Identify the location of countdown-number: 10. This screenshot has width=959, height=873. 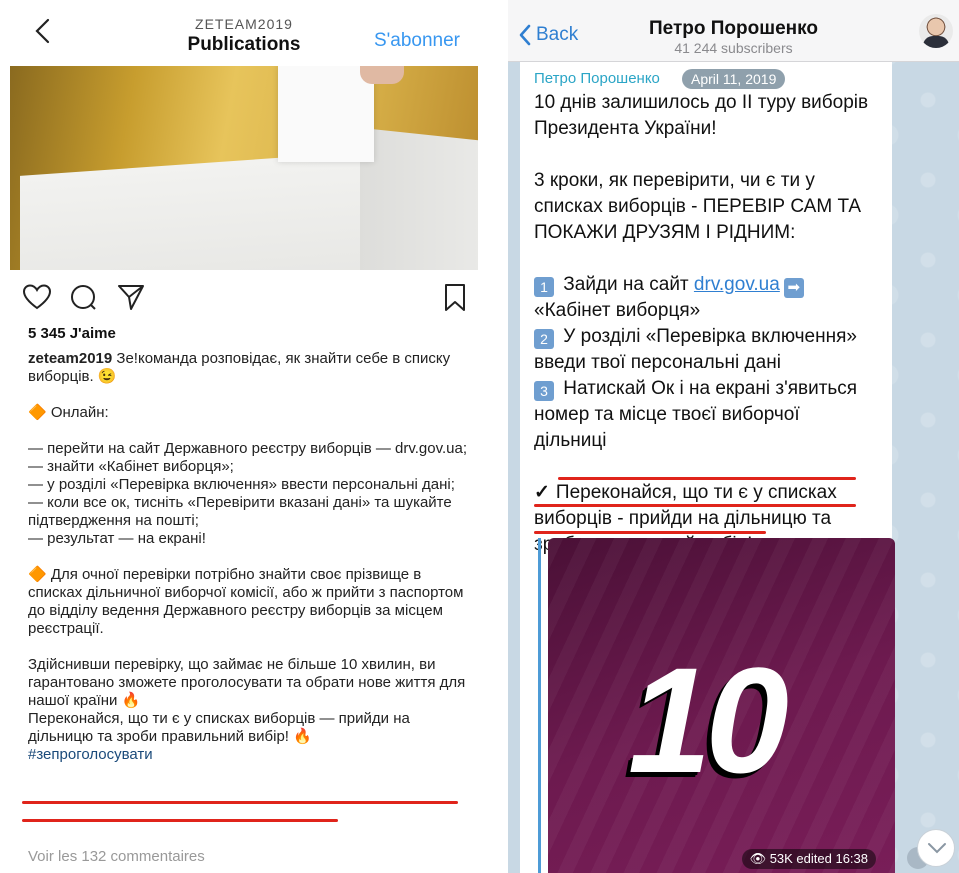
(708, 720).